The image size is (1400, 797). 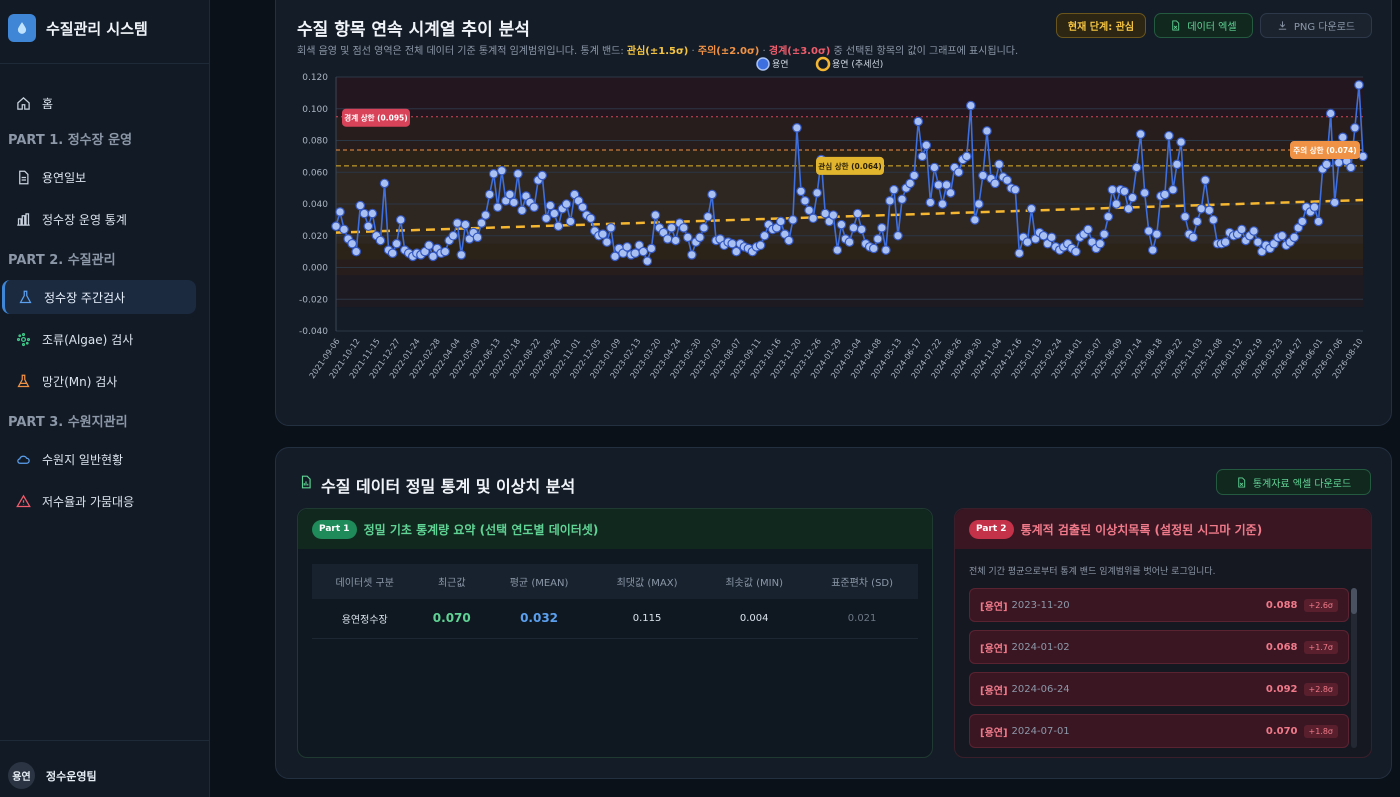 I want to click on home-icon, so click(x=23, y=103).